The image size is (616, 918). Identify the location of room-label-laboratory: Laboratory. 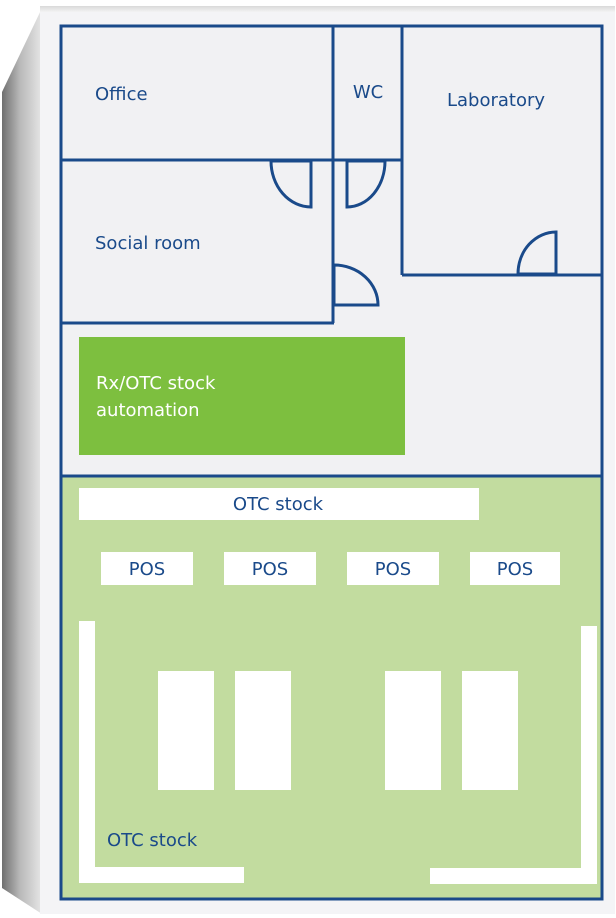
(496, 100).